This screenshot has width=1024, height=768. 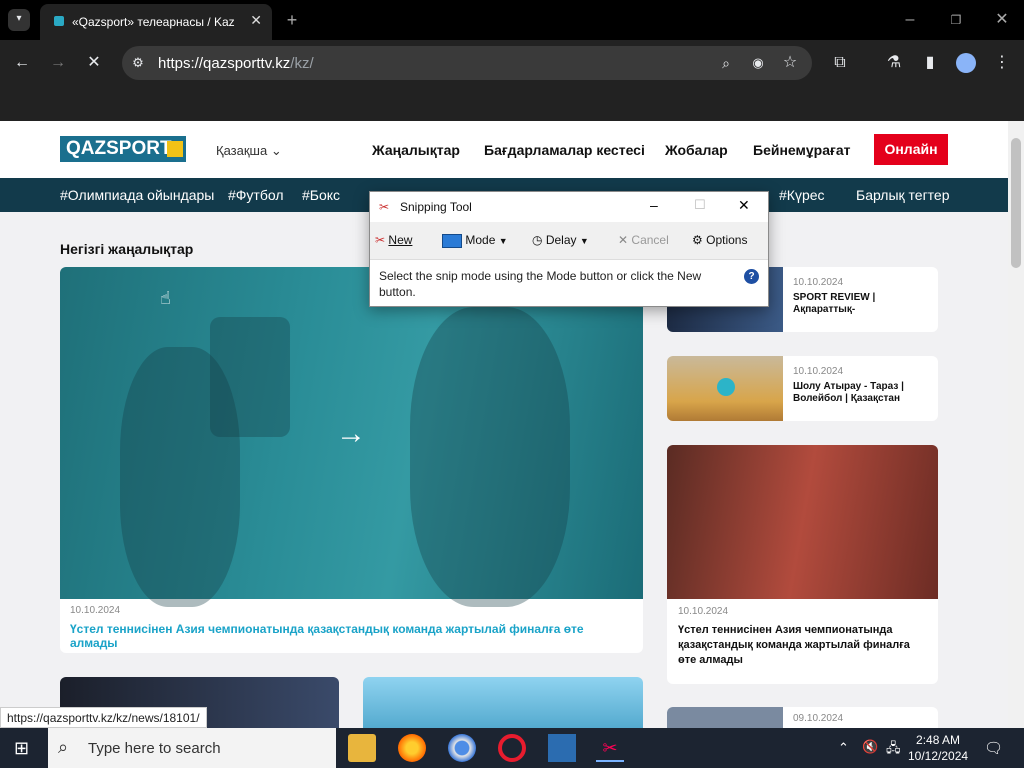 What do you see at coordinates (400, 240) in the screenshot?
I see `new-label: New` at bounding box center [400, 240].